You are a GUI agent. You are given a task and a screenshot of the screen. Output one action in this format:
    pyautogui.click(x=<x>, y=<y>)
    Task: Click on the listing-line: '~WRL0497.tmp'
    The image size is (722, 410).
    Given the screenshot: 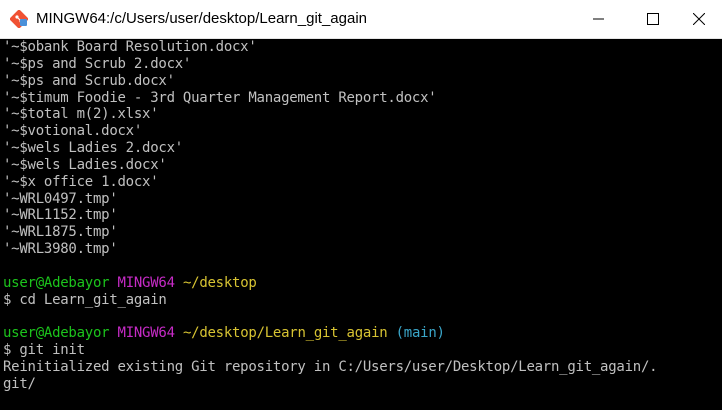 What is the action you would take?
    pyautogui.click(x=60, y=198)
    